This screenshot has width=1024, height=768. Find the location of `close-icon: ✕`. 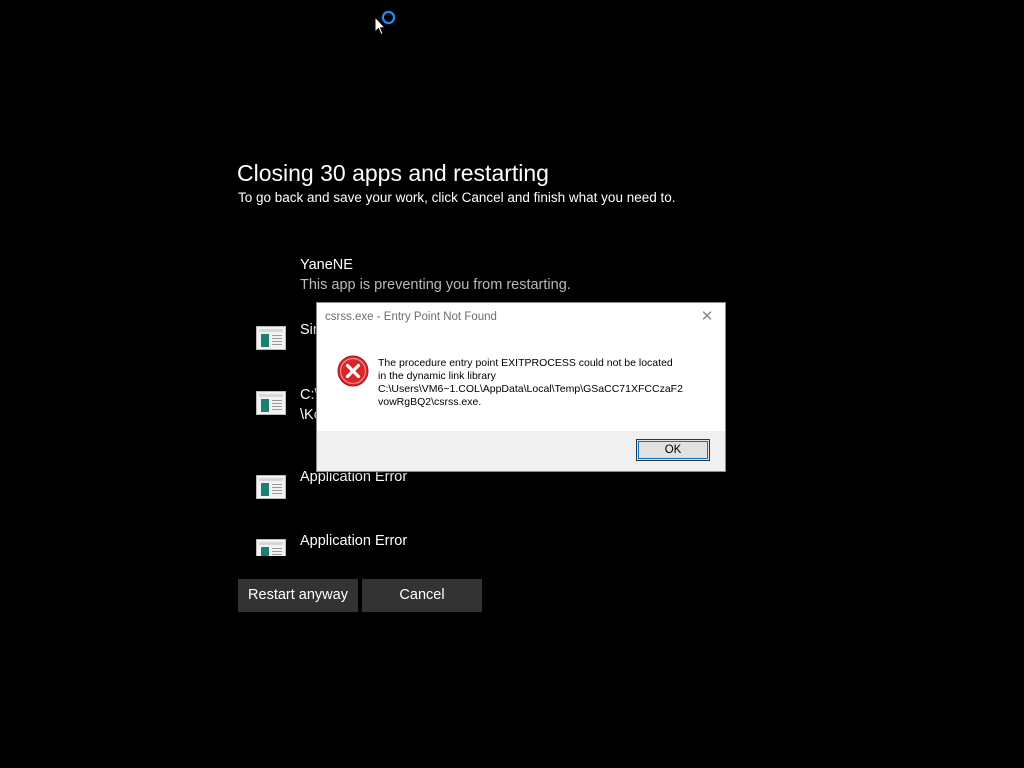

close-icon: ✕ is located at coordinates (707, 317).